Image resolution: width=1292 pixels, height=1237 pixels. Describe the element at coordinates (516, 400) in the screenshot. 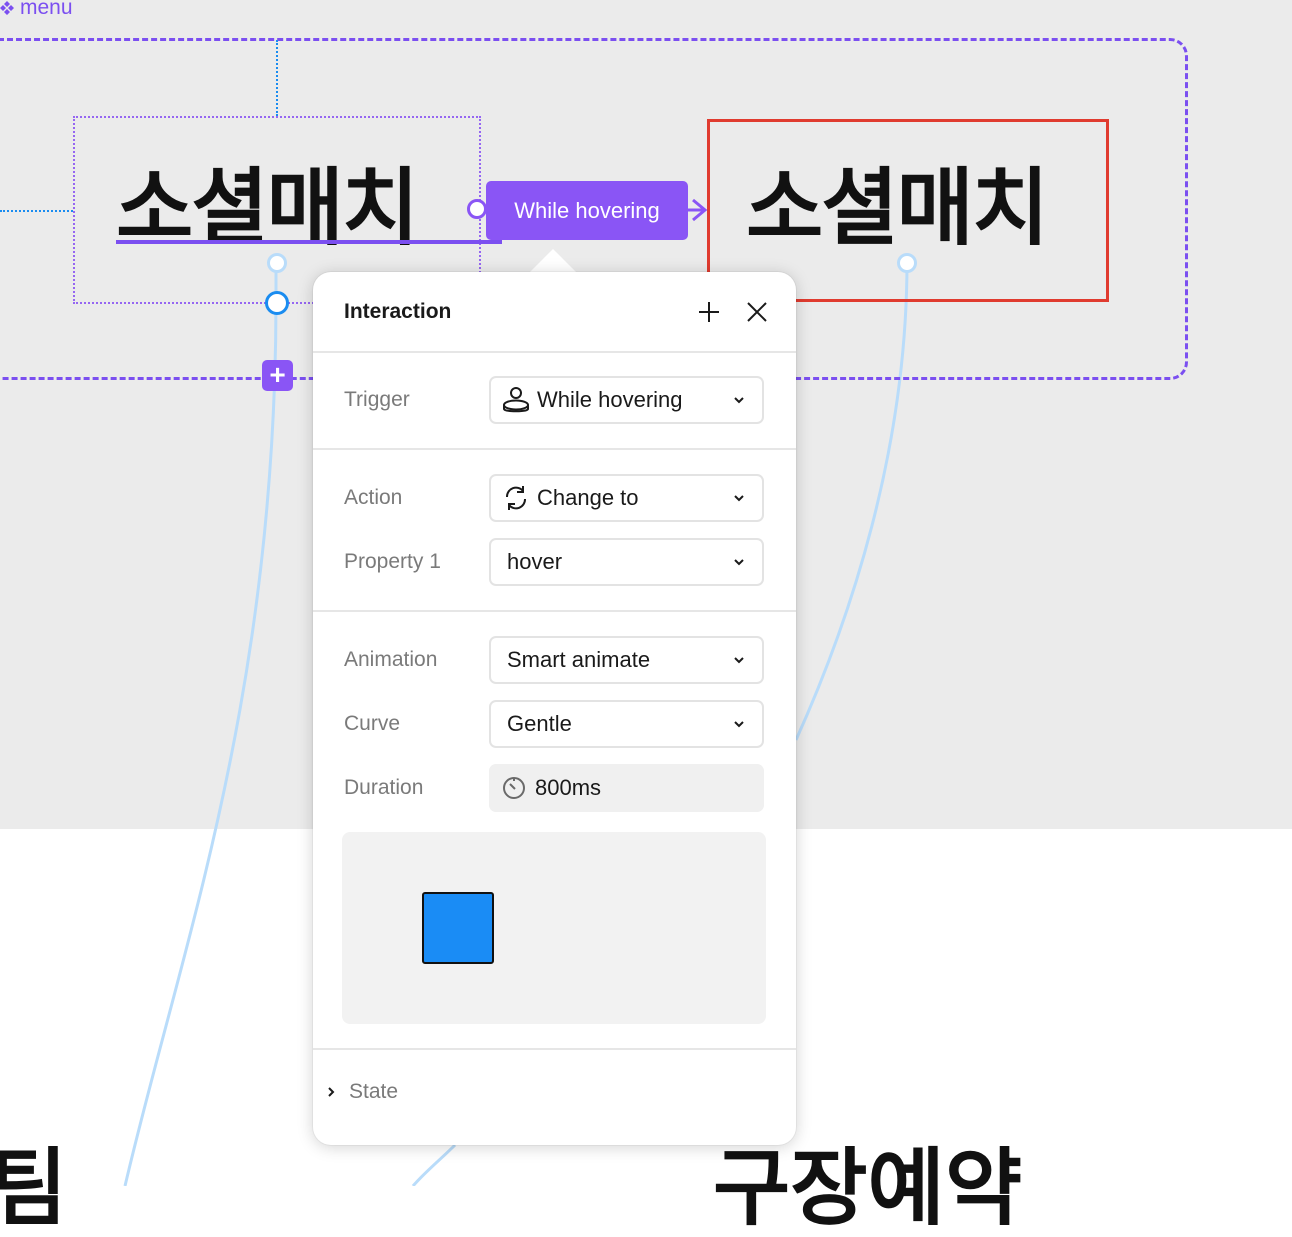

I see `hover-icon` at that location.